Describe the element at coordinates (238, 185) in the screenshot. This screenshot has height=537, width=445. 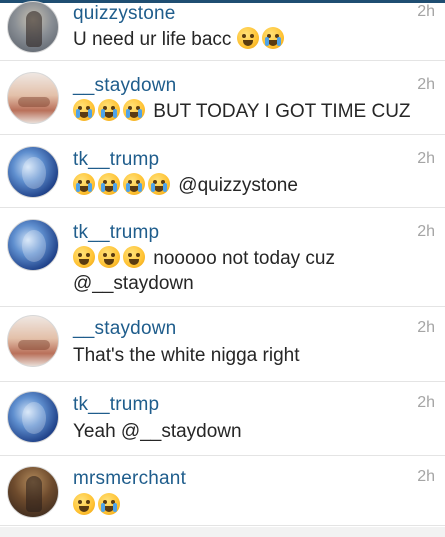
I see `mention-link: @quizzystone` at that location.